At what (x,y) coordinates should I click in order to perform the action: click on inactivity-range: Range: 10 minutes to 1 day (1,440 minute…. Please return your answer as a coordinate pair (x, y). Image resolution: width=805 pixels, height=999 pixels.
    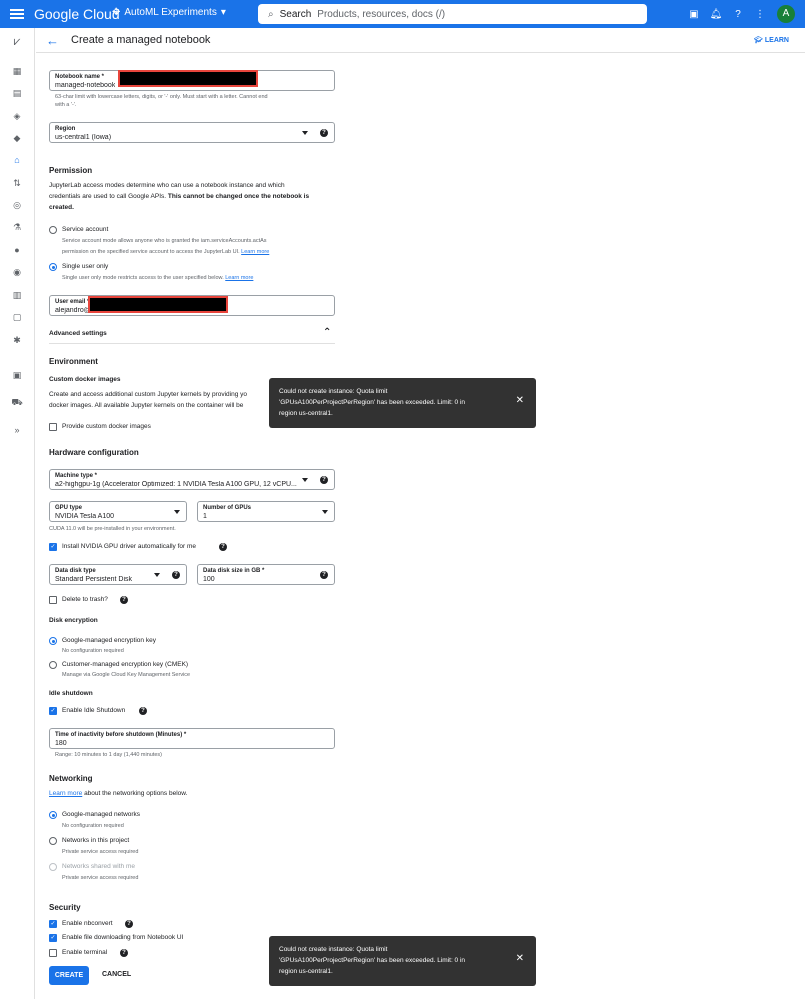
    Looking at the image, I should click on (109, 755).